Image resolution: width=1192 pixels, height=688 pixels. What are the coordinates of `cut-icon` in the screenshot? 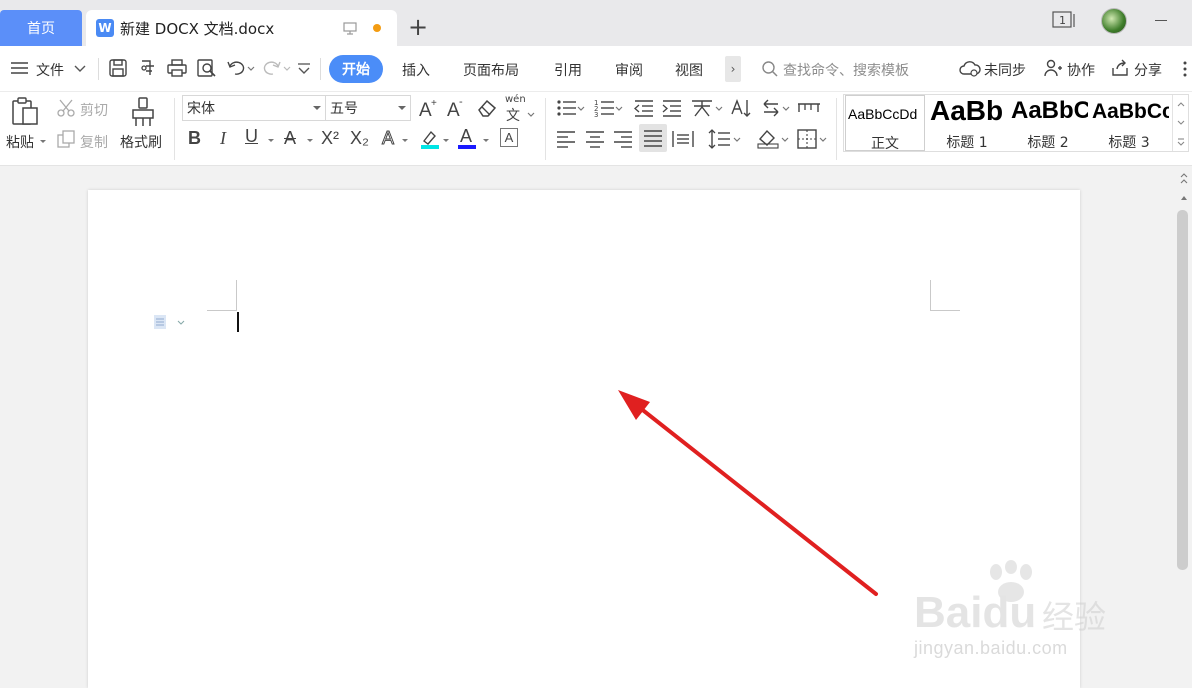 It's located at (66, 108).